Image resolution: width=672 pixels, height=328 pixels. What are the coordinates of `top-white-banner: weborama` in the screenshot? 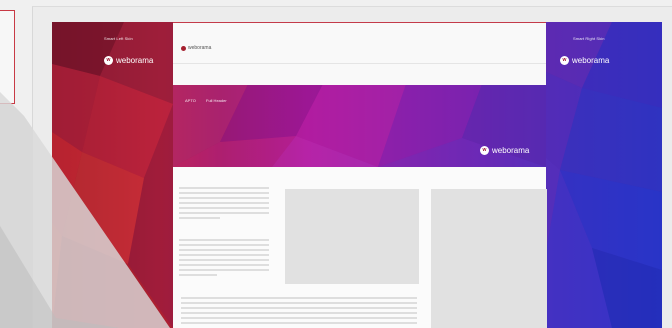 It's located at (359, 53).